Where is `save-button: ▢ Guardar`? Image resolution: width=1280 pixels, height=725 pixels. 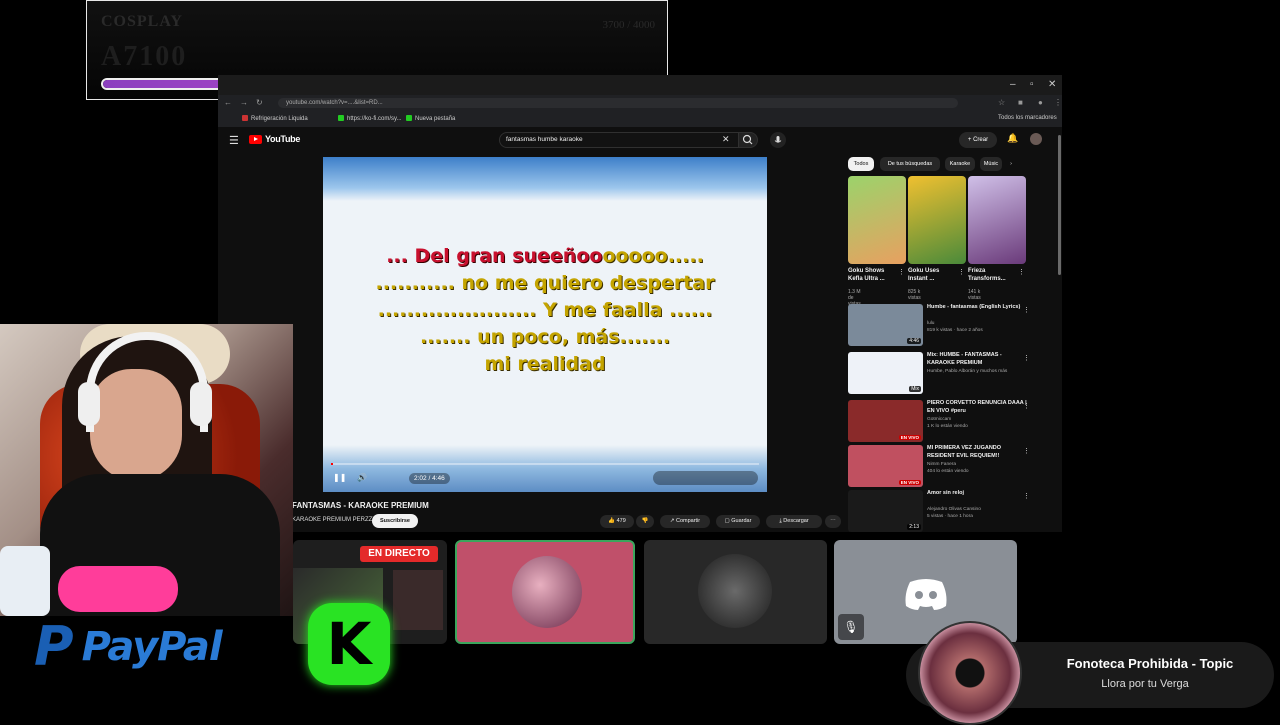 save-button: ▢ Guardar is located at coordinates (738, 521).